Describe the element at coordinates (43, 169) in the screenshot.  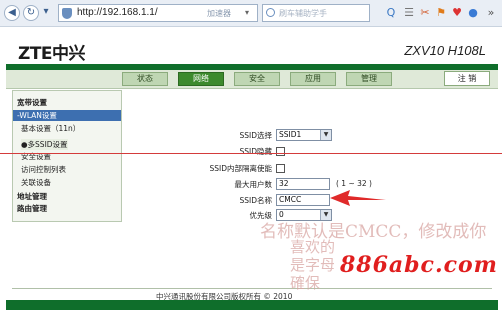
I see `sidebar-item-acl: 访问控制列表` at that location.